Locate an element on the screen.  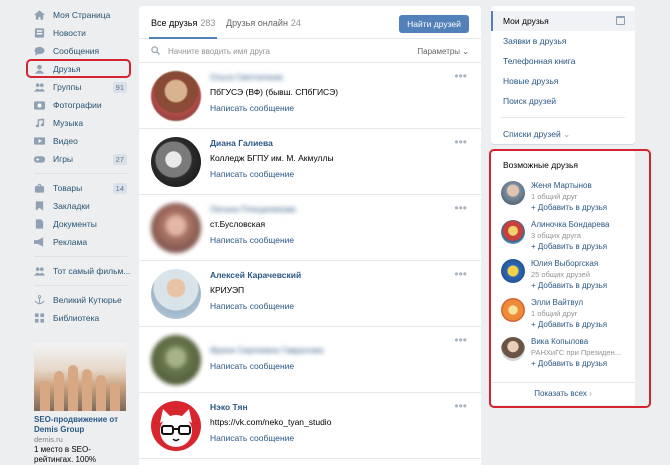
friend-info: КРИУЭП is located at coordinates (227, 290).